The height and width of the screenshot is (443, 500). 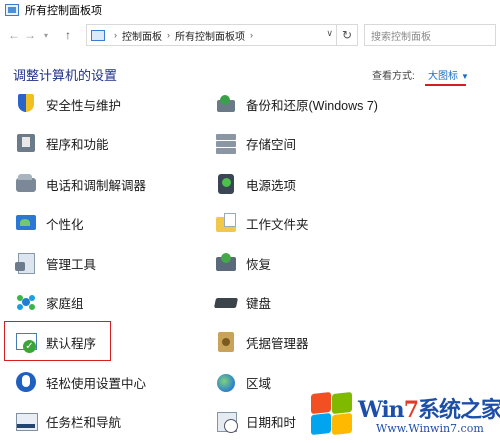 What do you see at coordinates (242, 263) in the screenshot?
I see `item-recovery: 恢复` at bounding box center [242, 263].